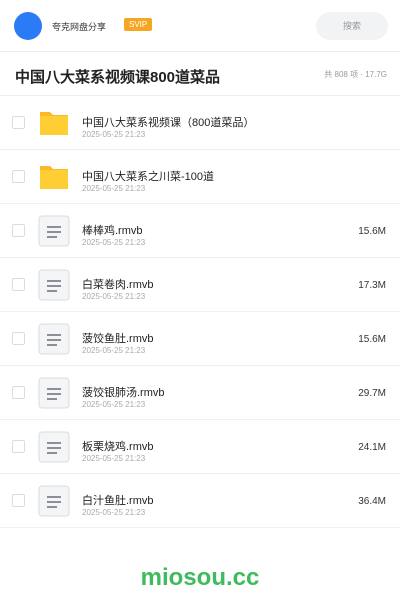 This screenshot has height=600, width=400. I want to click on file-size: 17.3M, so click(372, 285).